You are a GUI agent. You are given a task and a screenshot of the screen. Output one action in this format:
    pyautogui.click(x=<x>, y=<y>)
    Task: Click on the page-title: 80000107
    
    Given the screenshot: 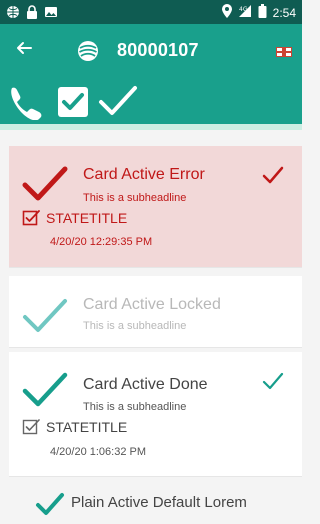 What is the action you would take?
    pyautogui.click(x=158, y=50)
    